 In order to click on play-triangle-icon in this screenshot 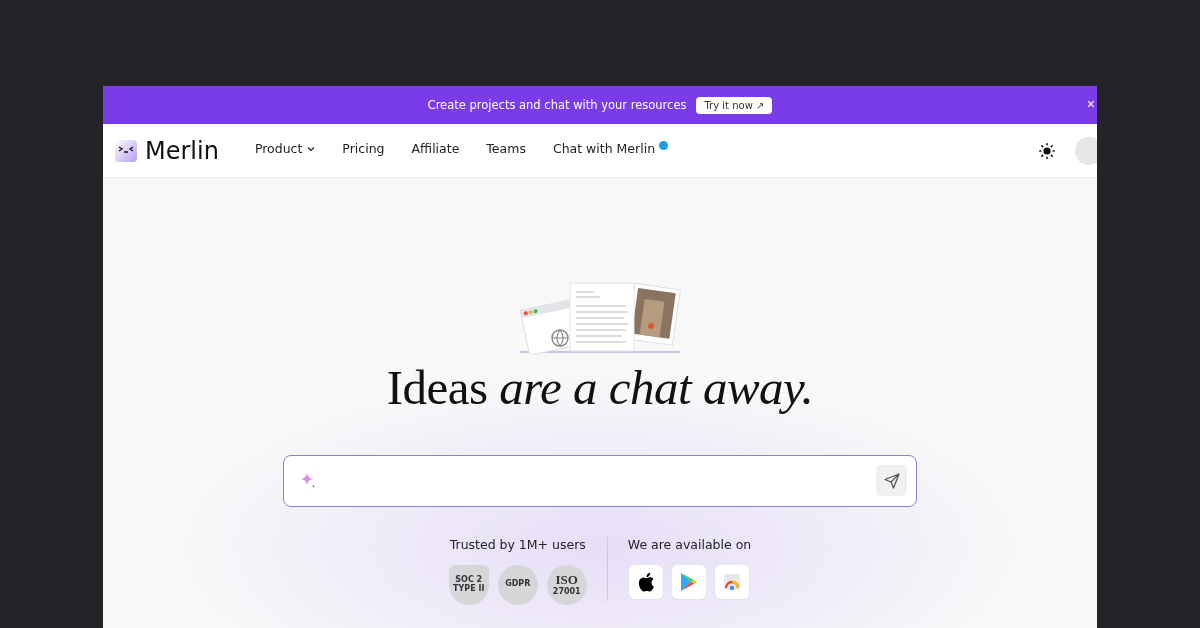, I will do `click(689, 581)`.